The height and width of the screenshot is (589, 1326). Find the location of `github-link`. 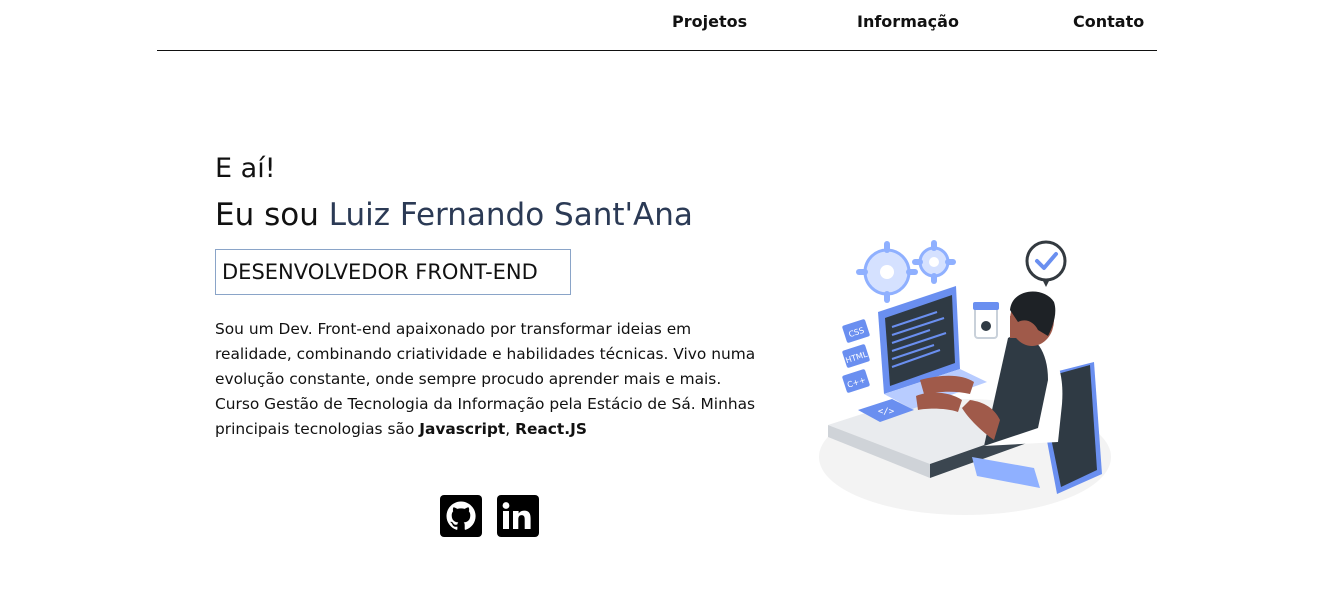

github-link is located at coordinates (461, 516).